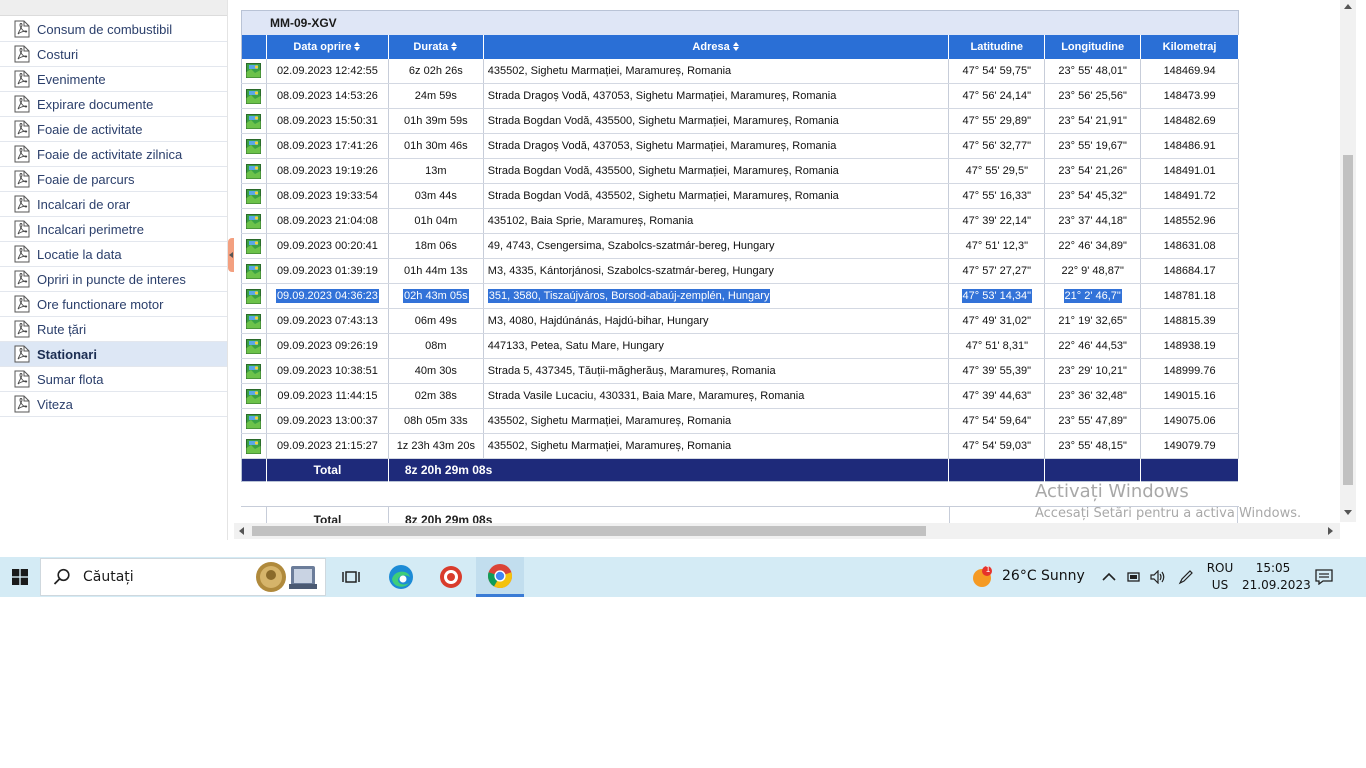 The width and height of the screenshot is (1366, 768). I want to click on cell-text: 09.09.2023 09:26:19, so click(327, 346).